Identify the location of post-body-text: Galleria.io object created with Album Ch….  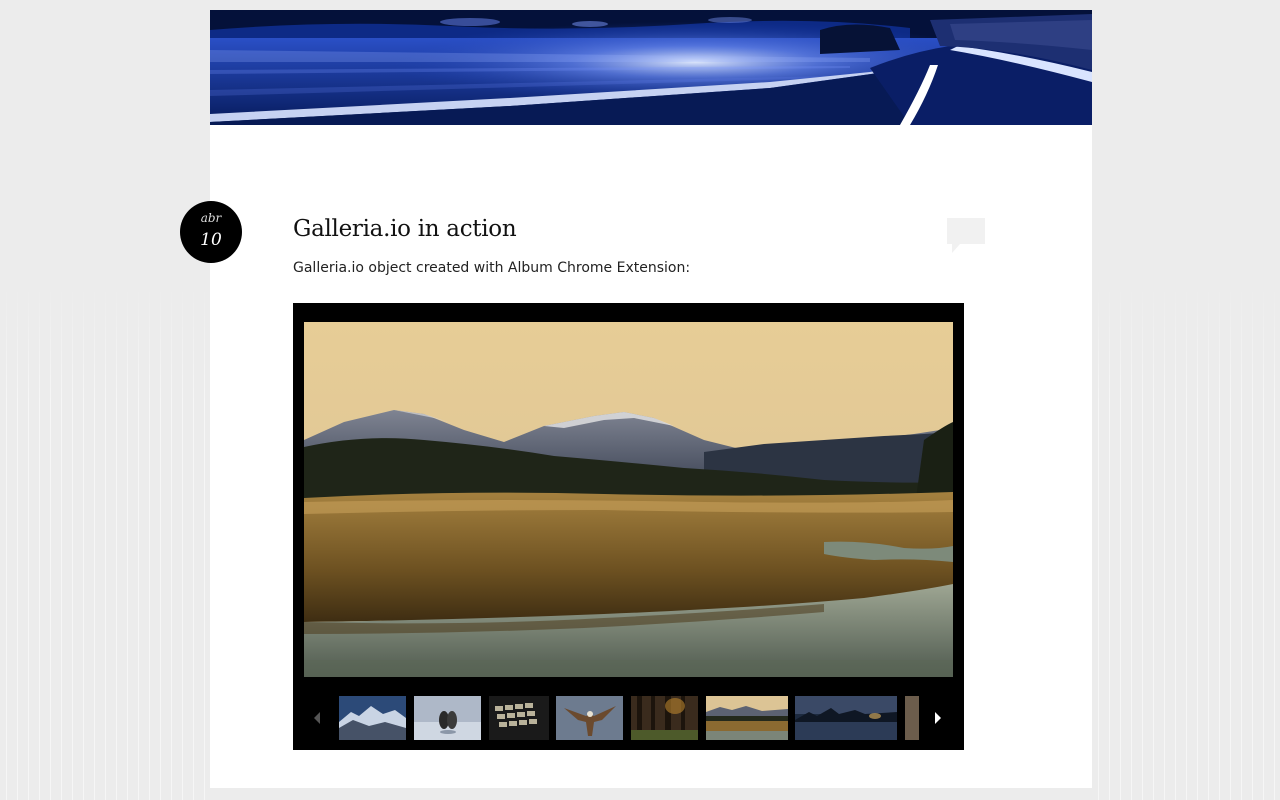
(492, 268).